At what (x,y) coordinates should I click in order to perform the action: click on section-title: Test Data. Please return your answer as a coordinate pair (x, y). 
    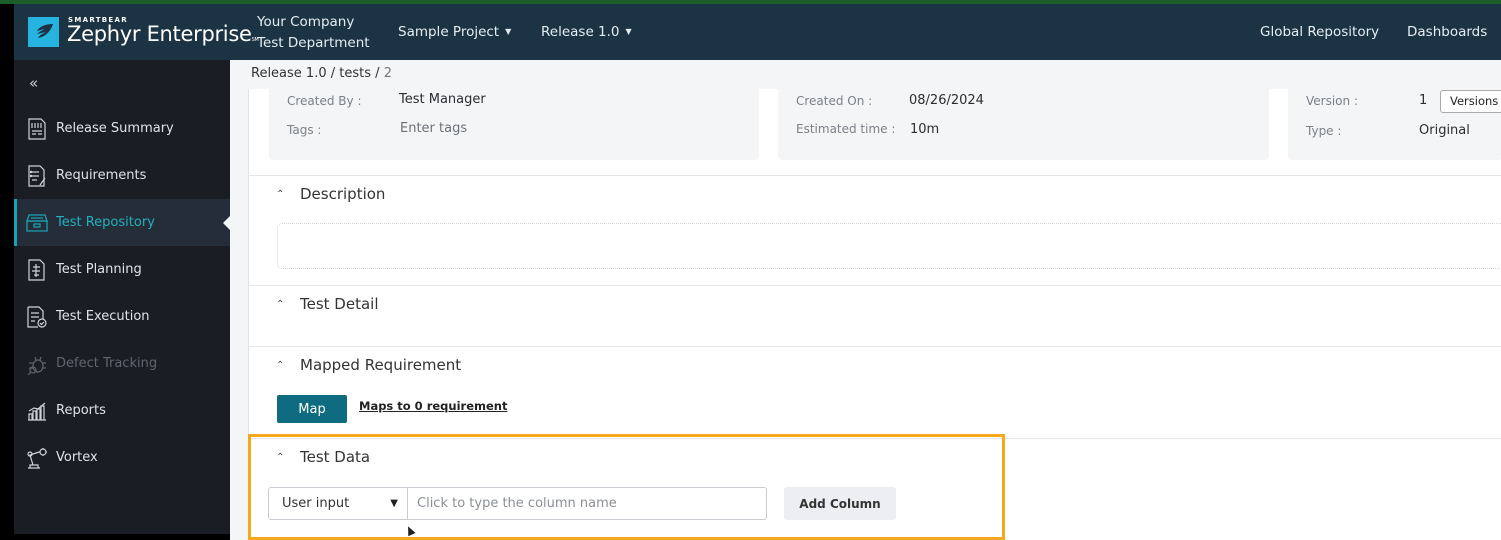
    Looking at the image, I should click on (335, 457).